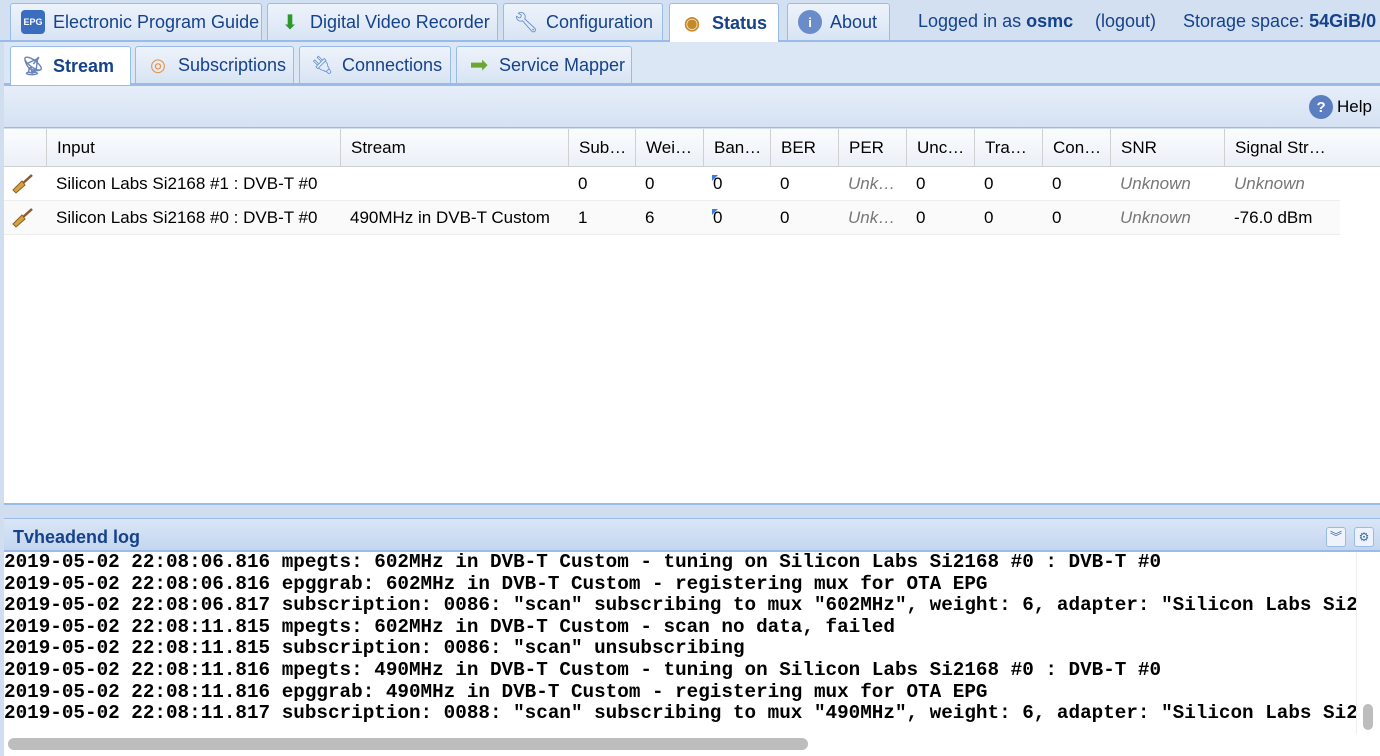 The height and width of the screenshot is (756, 1380). I want to click on table-cell: Silicon Labs Si2168 #1 : DVB-T #0, so click(187, 183).